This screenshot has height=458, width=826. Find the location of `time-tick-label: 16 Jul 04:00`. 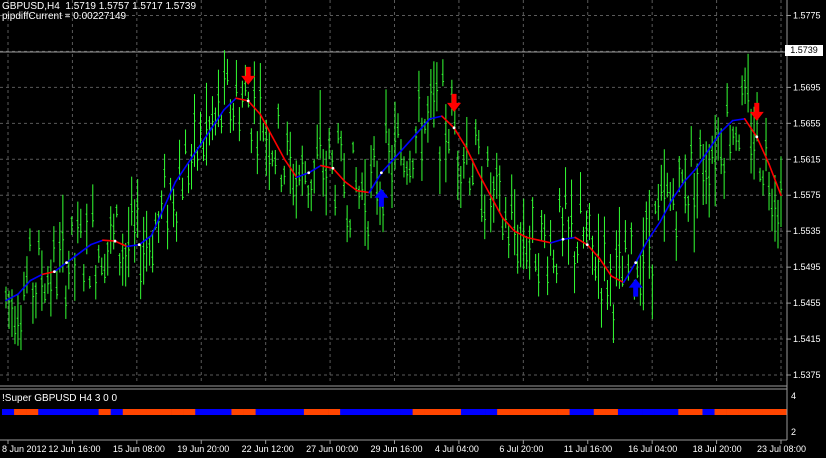

time-tick-label: 16 Jul 04:00 is located at coordinates (652, 449).